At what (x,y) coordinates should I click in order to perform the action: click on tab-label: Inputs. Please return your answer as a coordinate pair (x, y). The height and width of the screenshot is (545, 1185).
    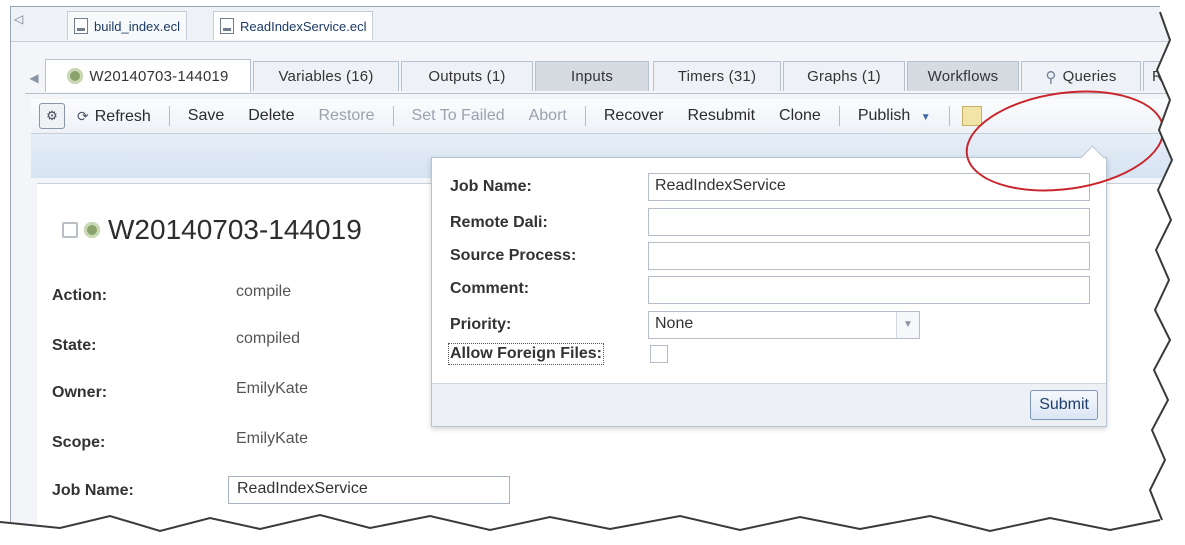
    Looking at the image, I should click on (592, 76).